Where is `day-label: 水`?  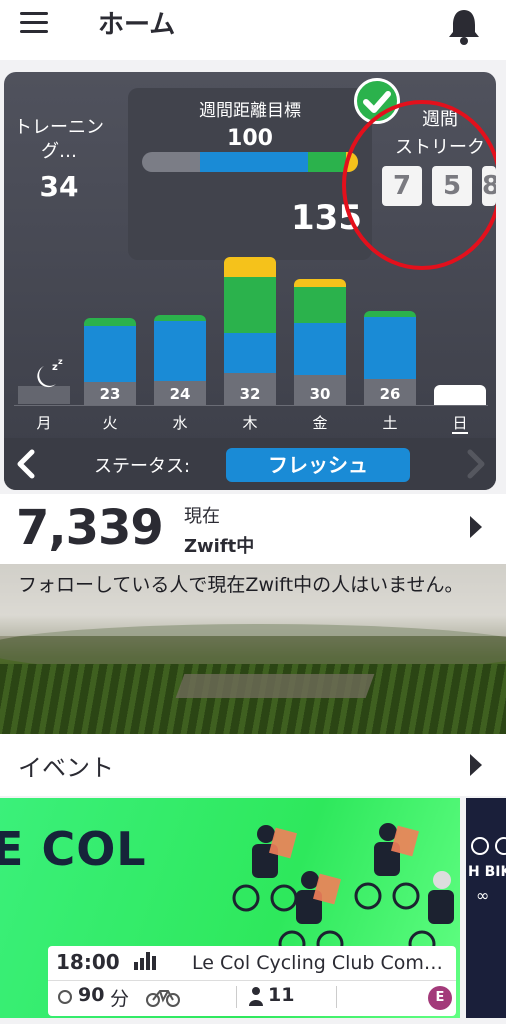
day-label: 水 is located at coordinates (180, 423).